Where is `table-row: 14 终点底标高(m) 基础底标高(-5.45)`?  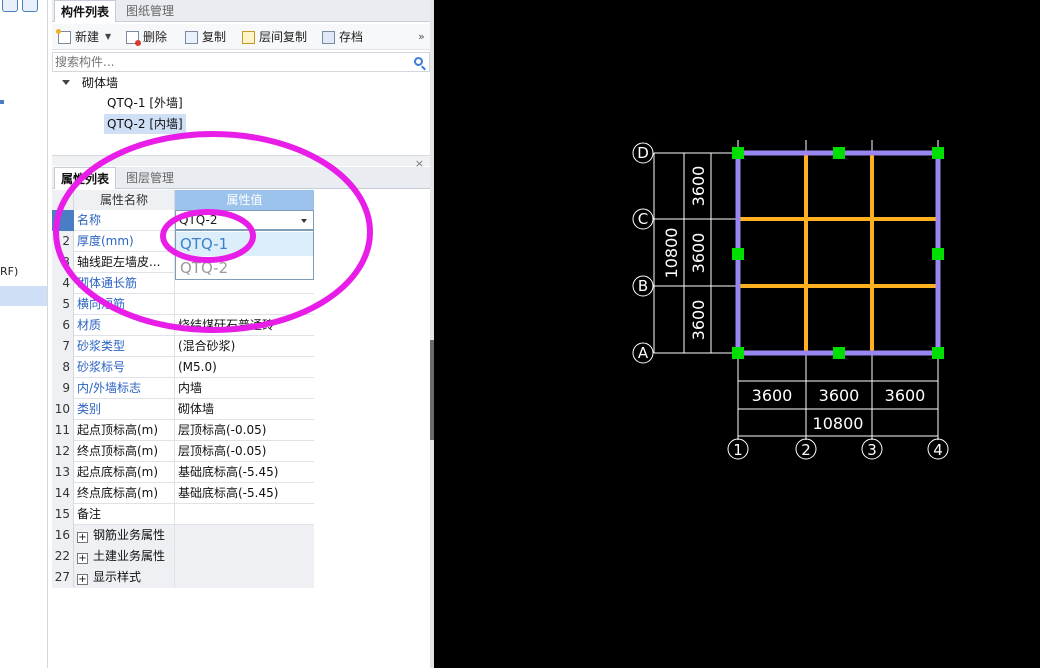 table-row: 14 终点底标高(m) 基础底标高(-5.45) is located at coordinates (183, 493).